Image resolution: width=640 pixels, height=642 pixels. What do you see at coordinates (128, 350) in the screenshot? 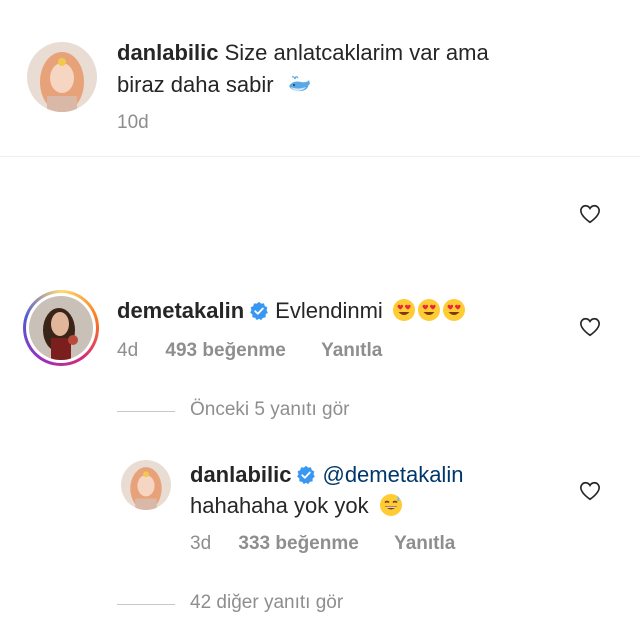
I see `comment-time: 4d` at bounding box center [128, 350].